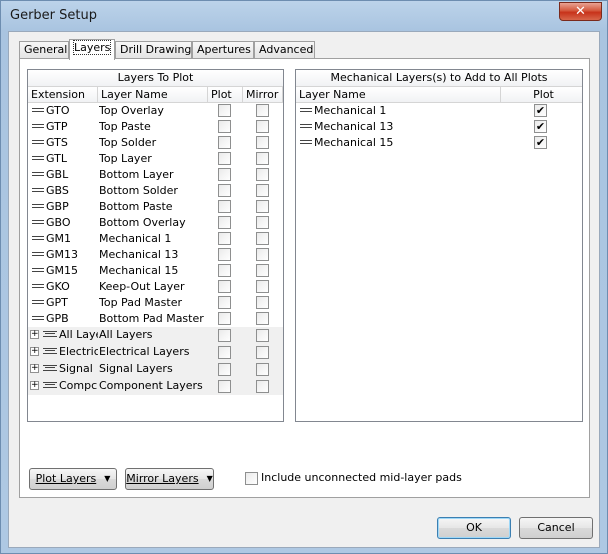 Image resolution: width=608 pixels, height=554 pixels. I want to click on close-button: ✕, so click(580, 11).